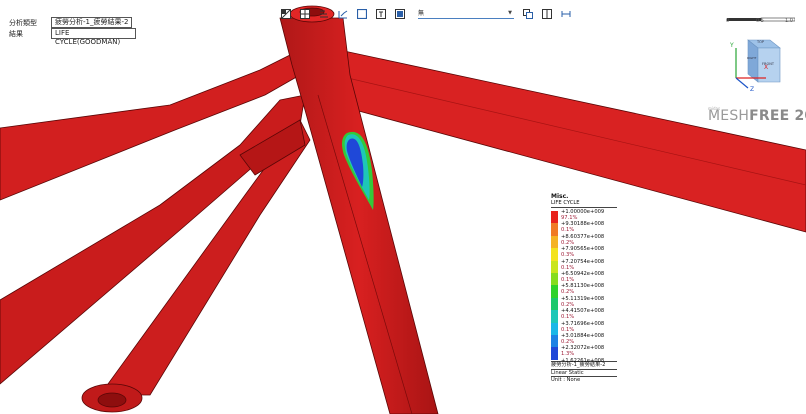  What do you see at coordinates (400, 14) in the screenshot?
I see `section-icon` at bounding box center [400, 14].